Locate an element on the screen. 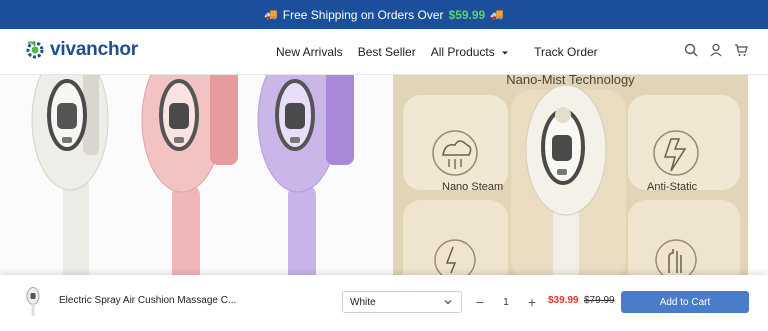  nav-all-products-label: All Products is located at coordinates (462, 52).